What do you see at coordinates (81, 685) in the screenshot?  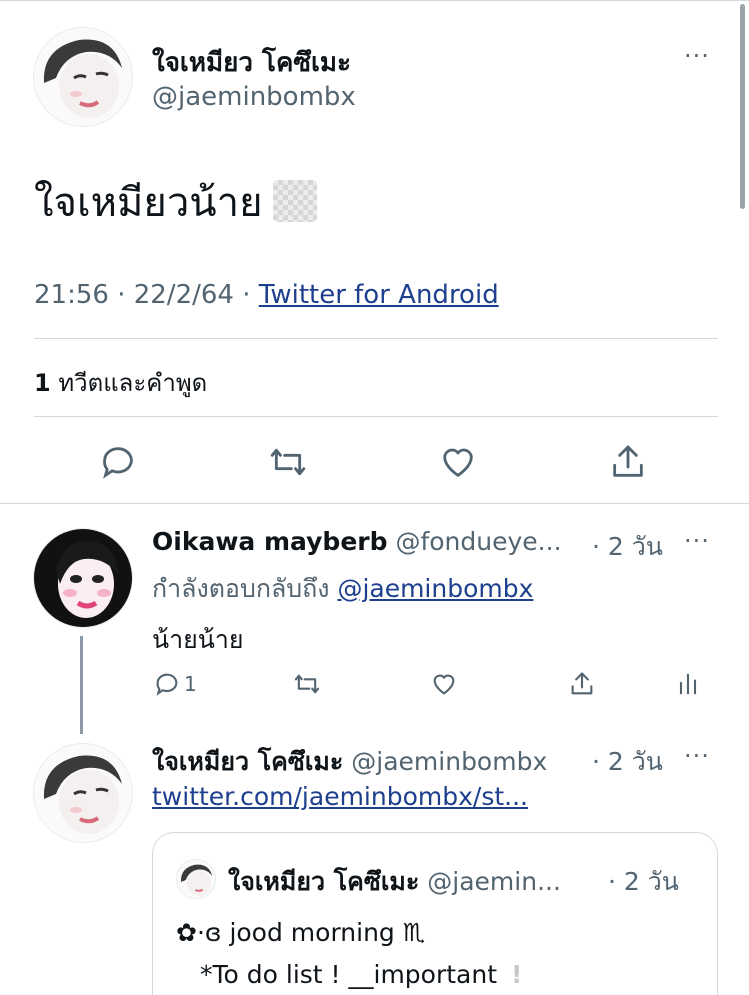 I see `thread-connector-line` at bounding box center [81, 685].